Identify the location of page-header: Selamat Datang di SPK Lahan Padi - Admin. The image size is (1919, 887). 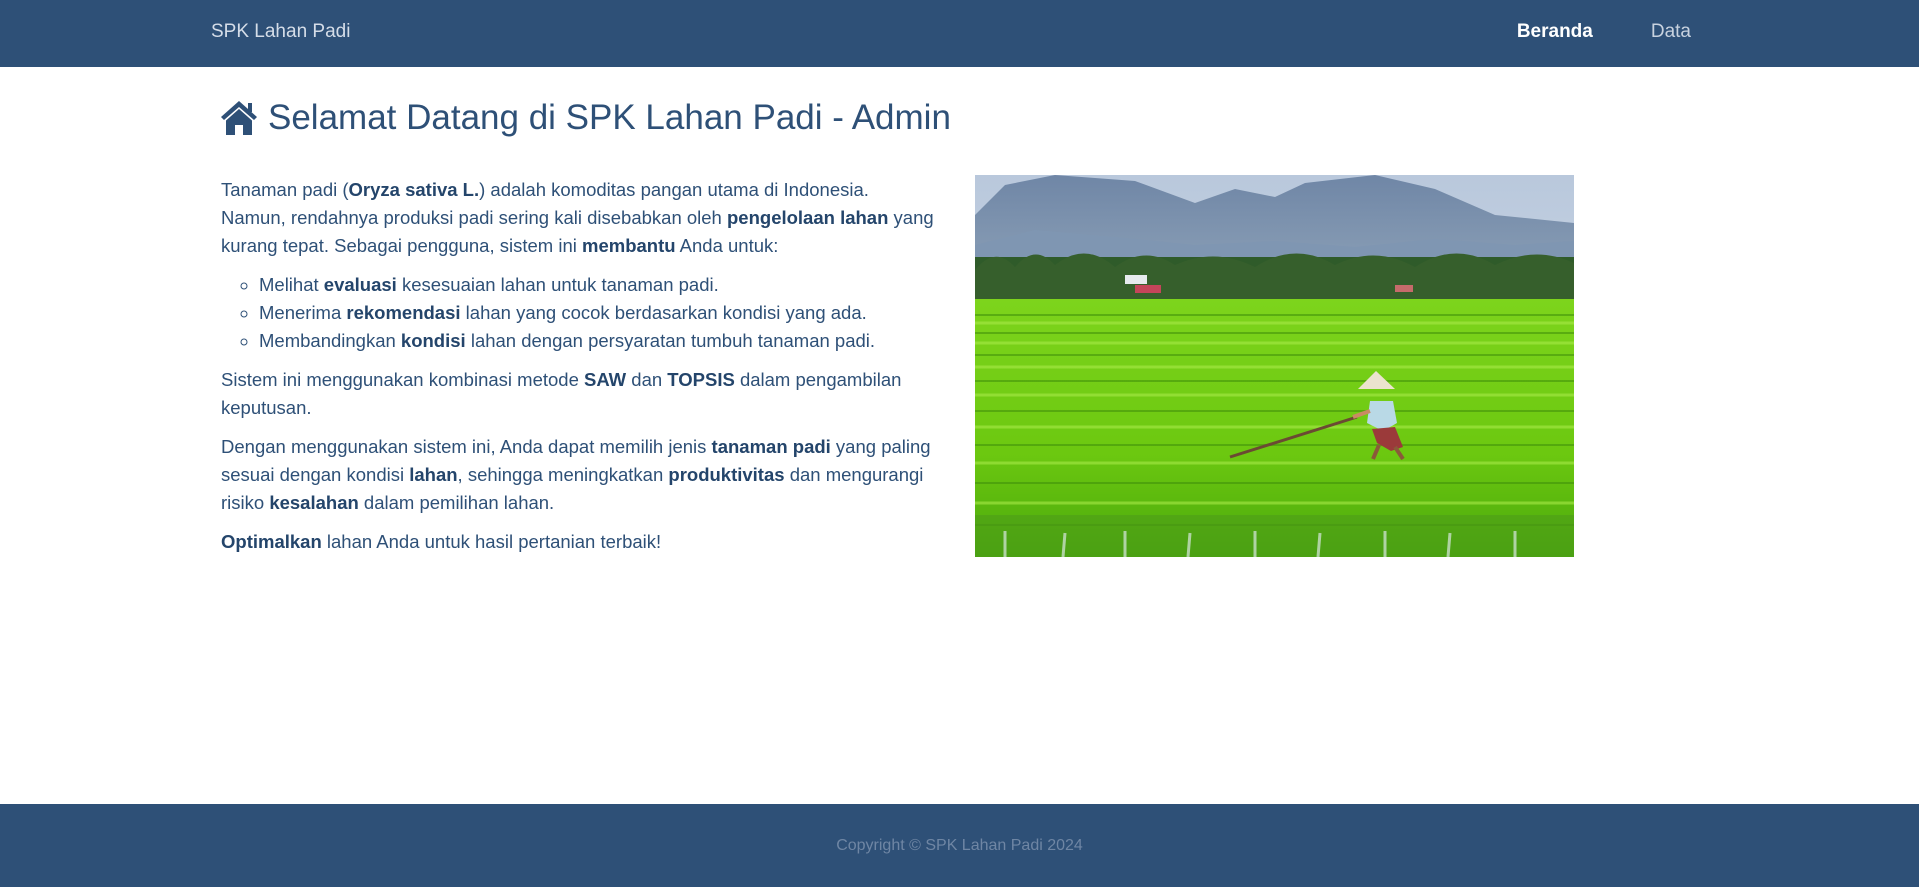
(585, 118).